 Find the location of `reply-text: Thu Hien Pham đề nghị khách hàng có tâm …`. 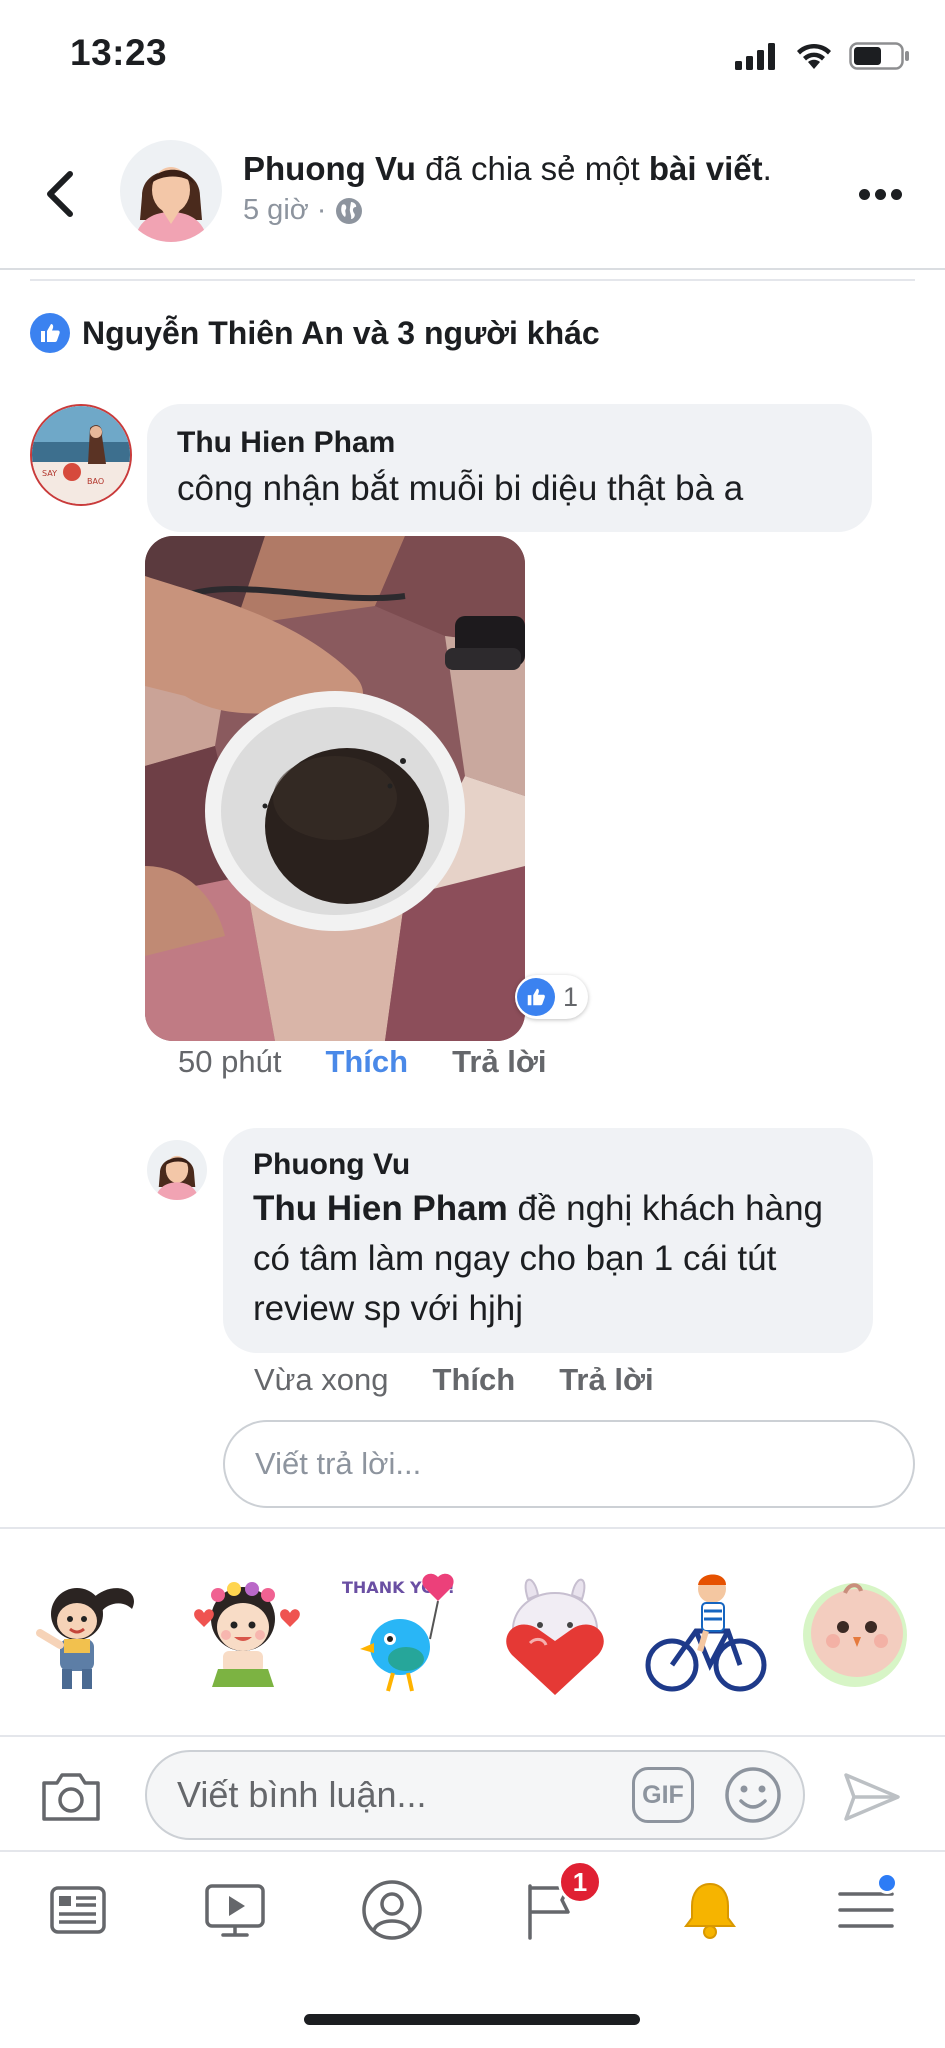

reply-text: Thu Hien Pham đề nghị khách hàng có tâm … is located at coordinates (548, 1259).